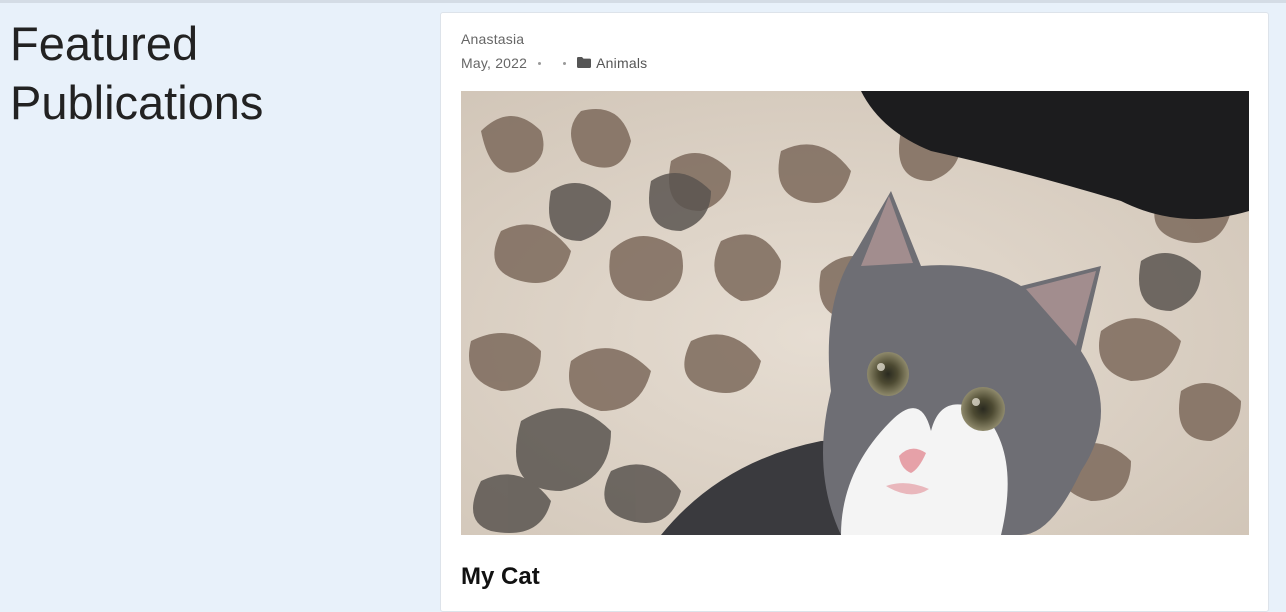 This screenshot has height=612, width=1286. What do you see at coordinates (137, 102) in the screenshot?
I see `section-heading-line2: Publications` at bounding box center [137, 102].